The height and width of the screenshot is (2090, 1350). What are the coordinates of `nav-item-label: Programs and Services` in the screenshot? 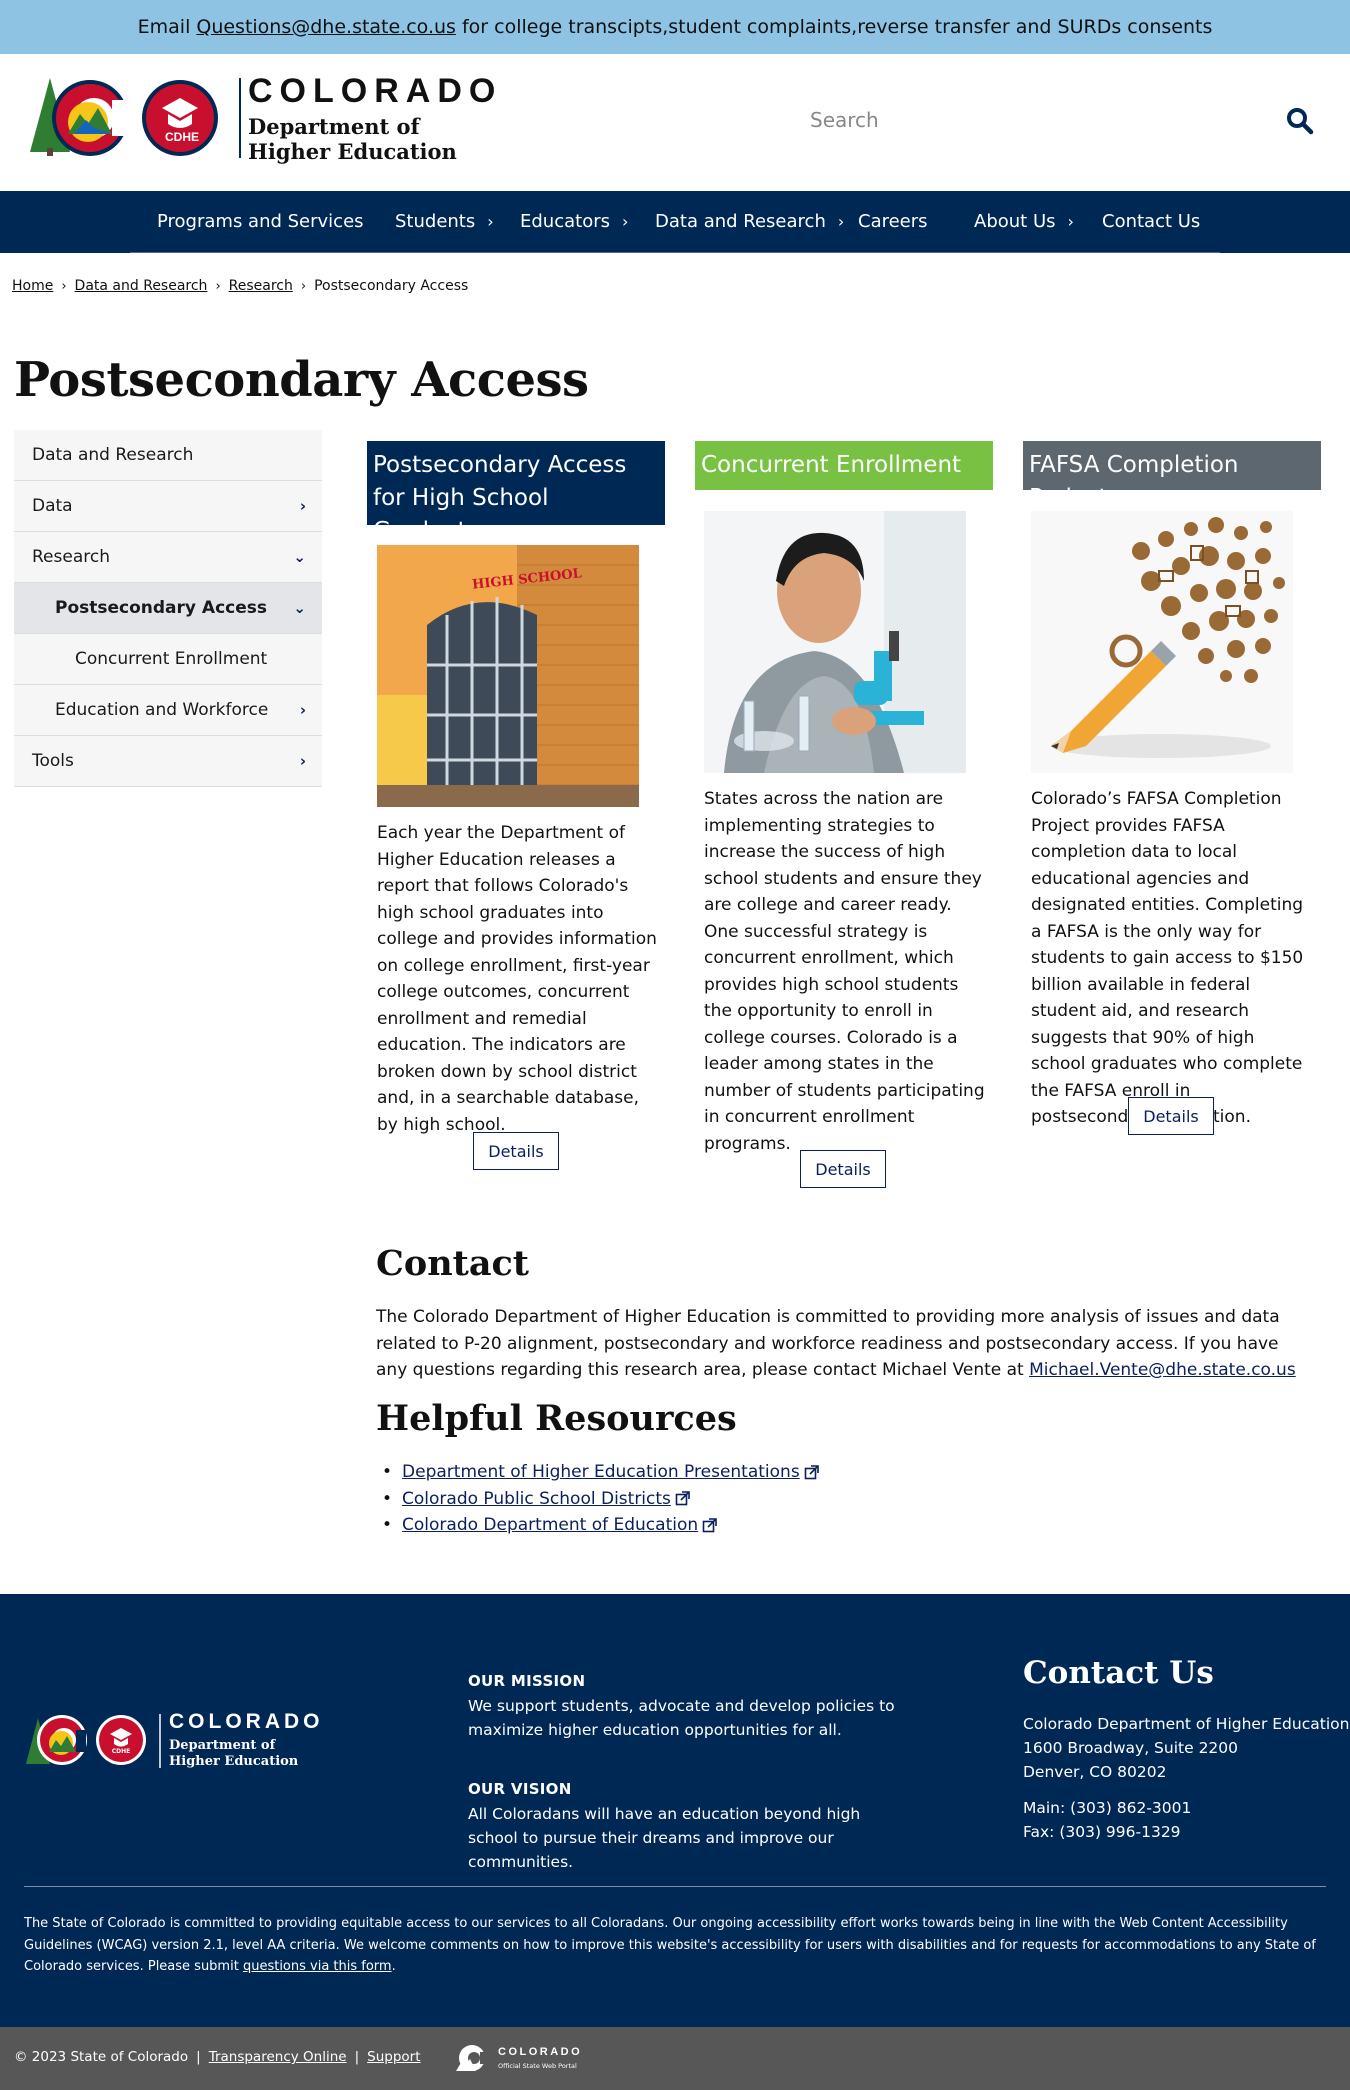 It's located at (260, 221).